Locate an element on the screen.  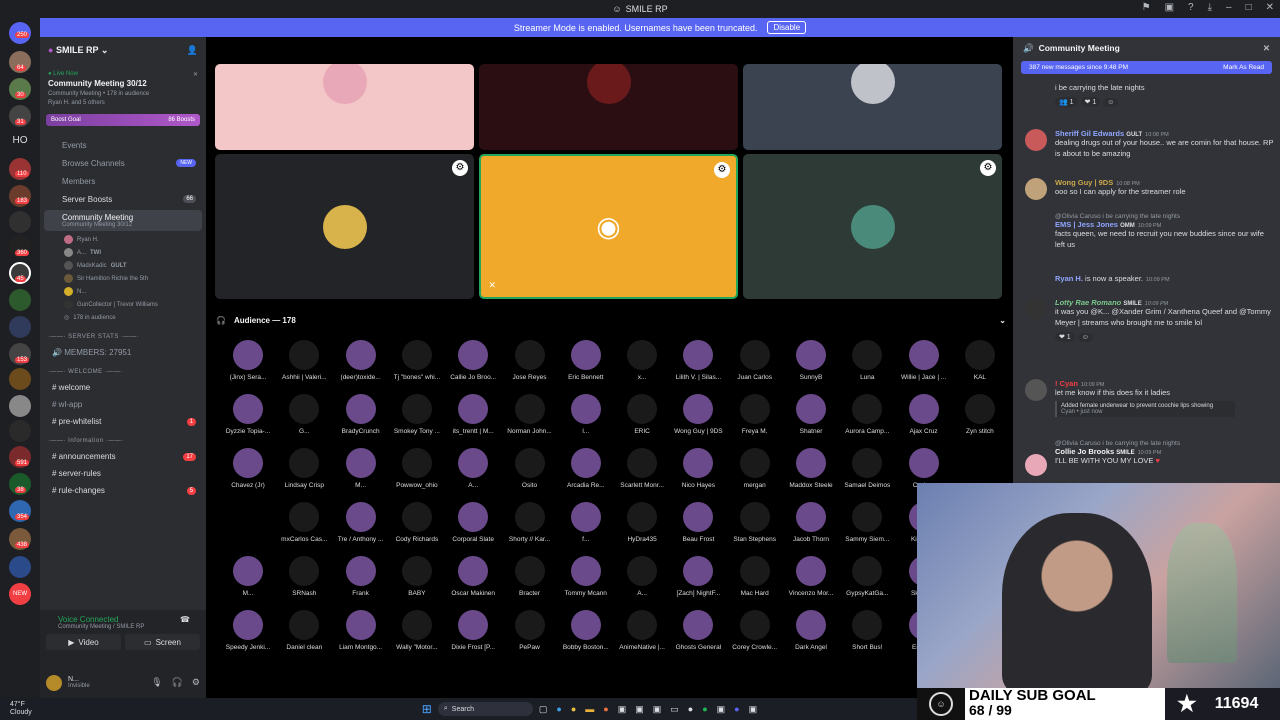
audience-member: Samael Deimos is located at coordinates (867, 468).